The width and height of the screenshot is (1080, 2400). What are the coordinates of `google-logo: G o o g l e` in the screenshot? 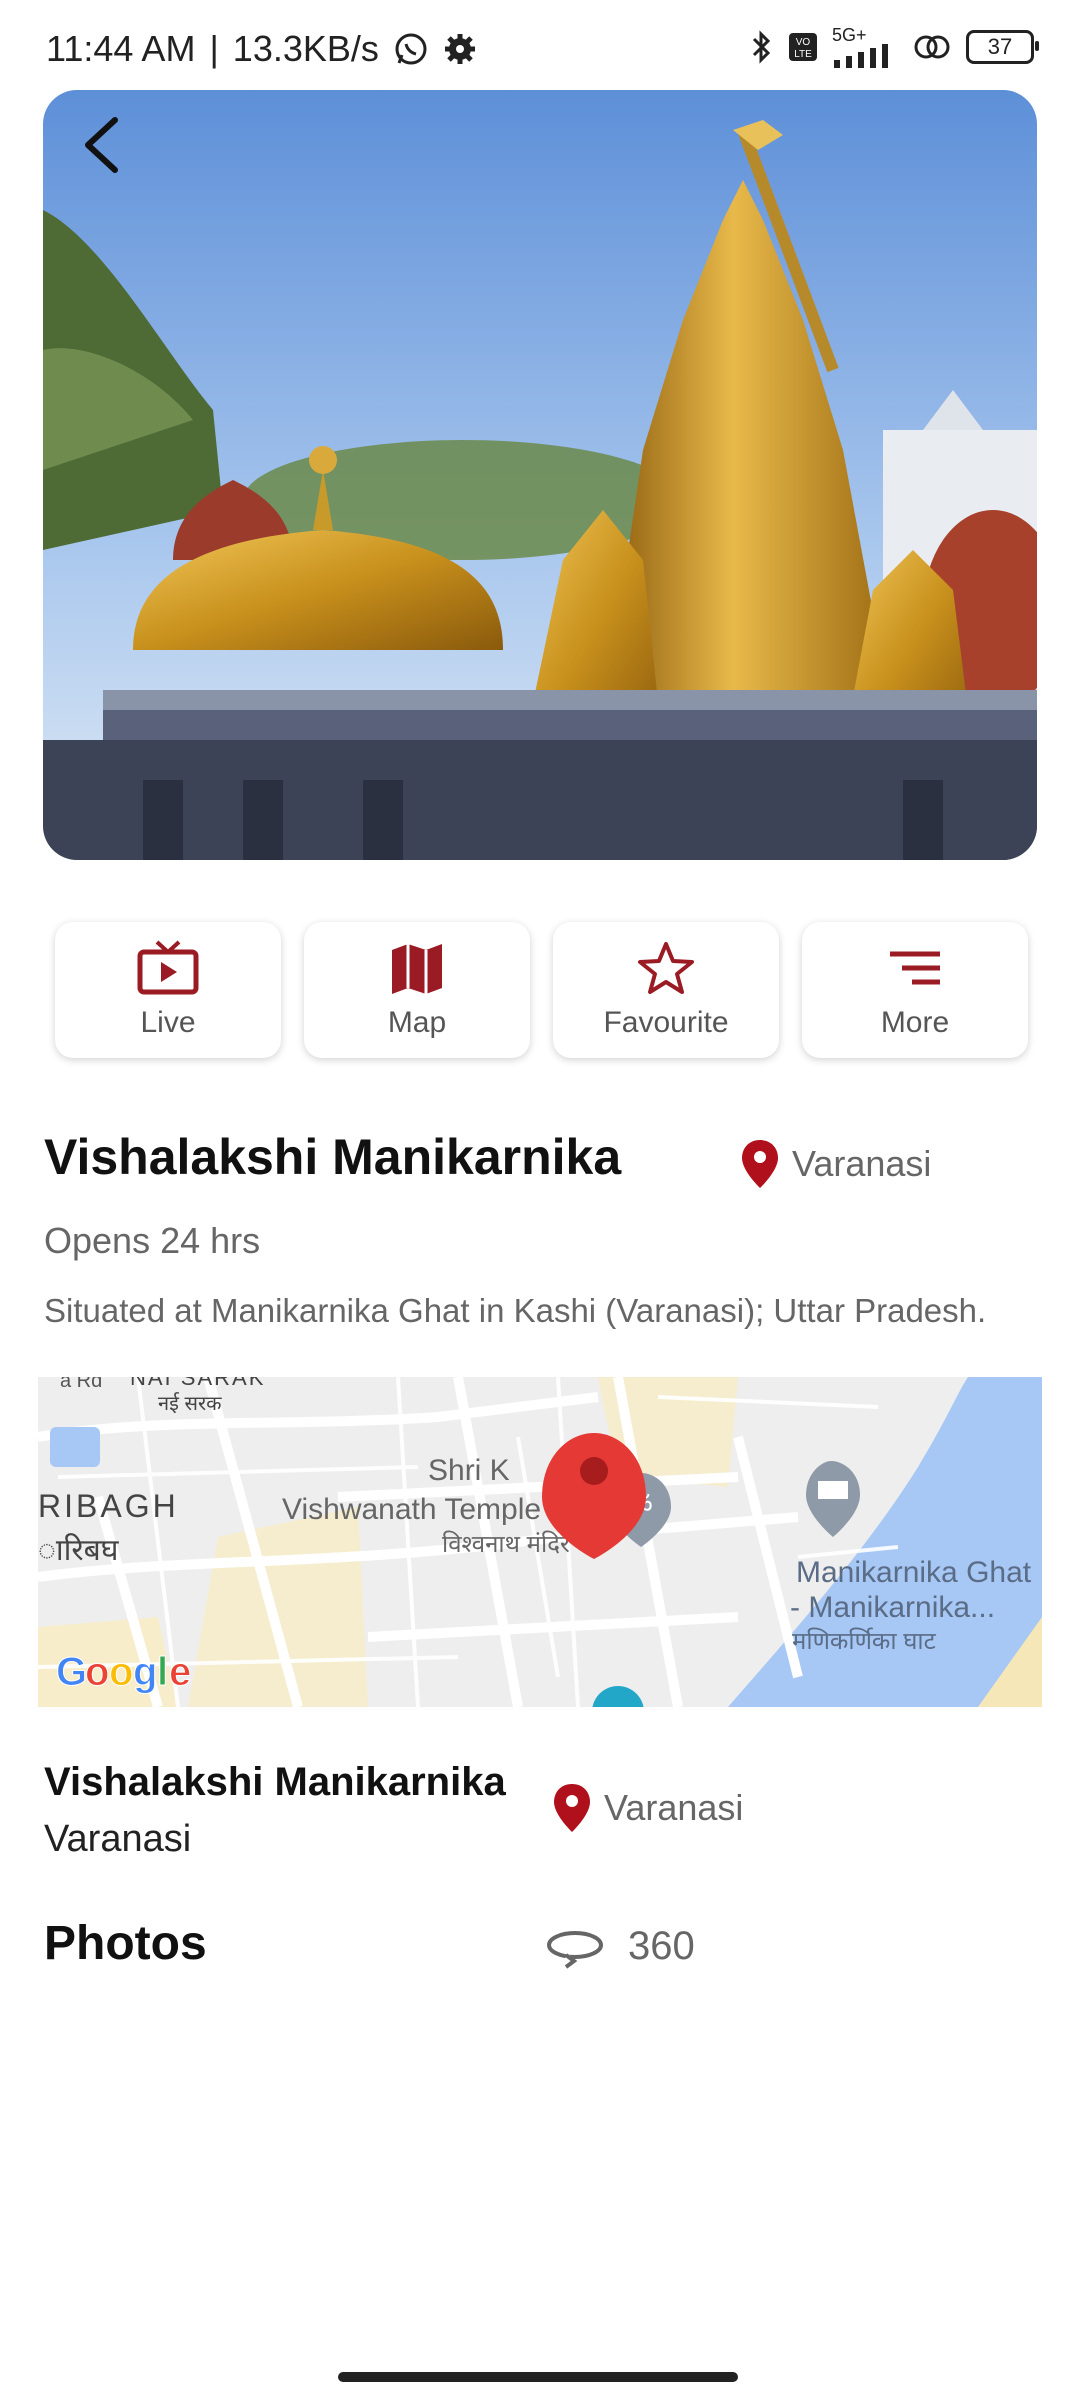 It's located at (124, 1672).